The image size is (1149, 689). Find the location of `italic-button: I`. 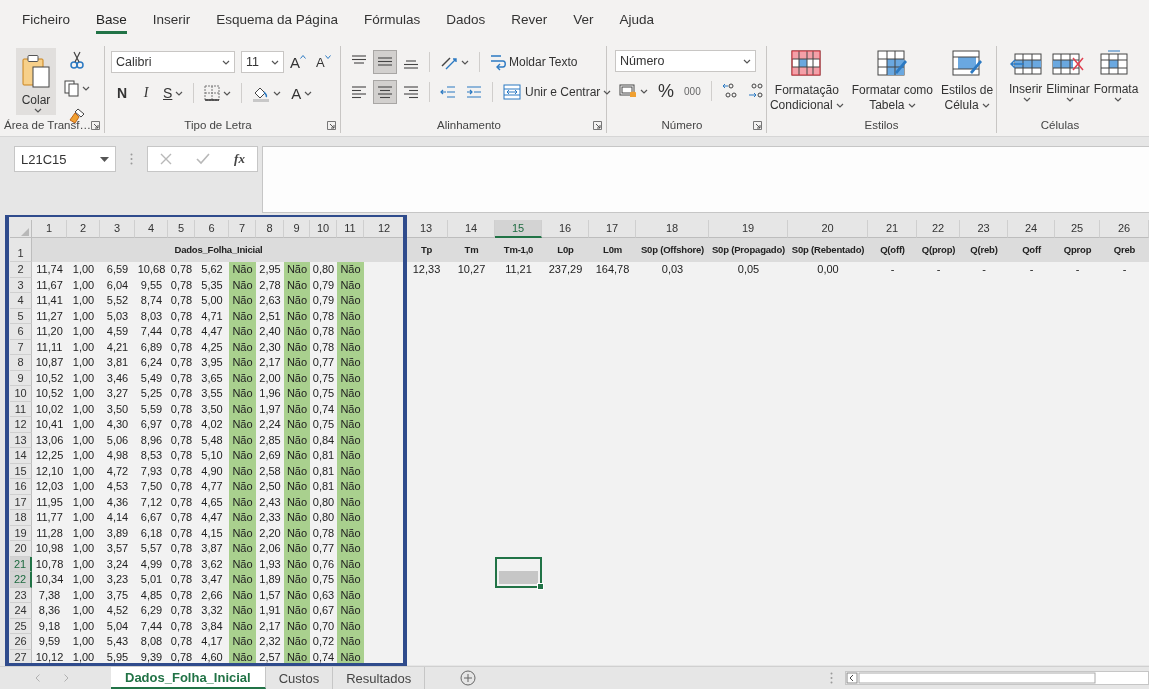

italic-button: I is located at coordinates (146, 93).